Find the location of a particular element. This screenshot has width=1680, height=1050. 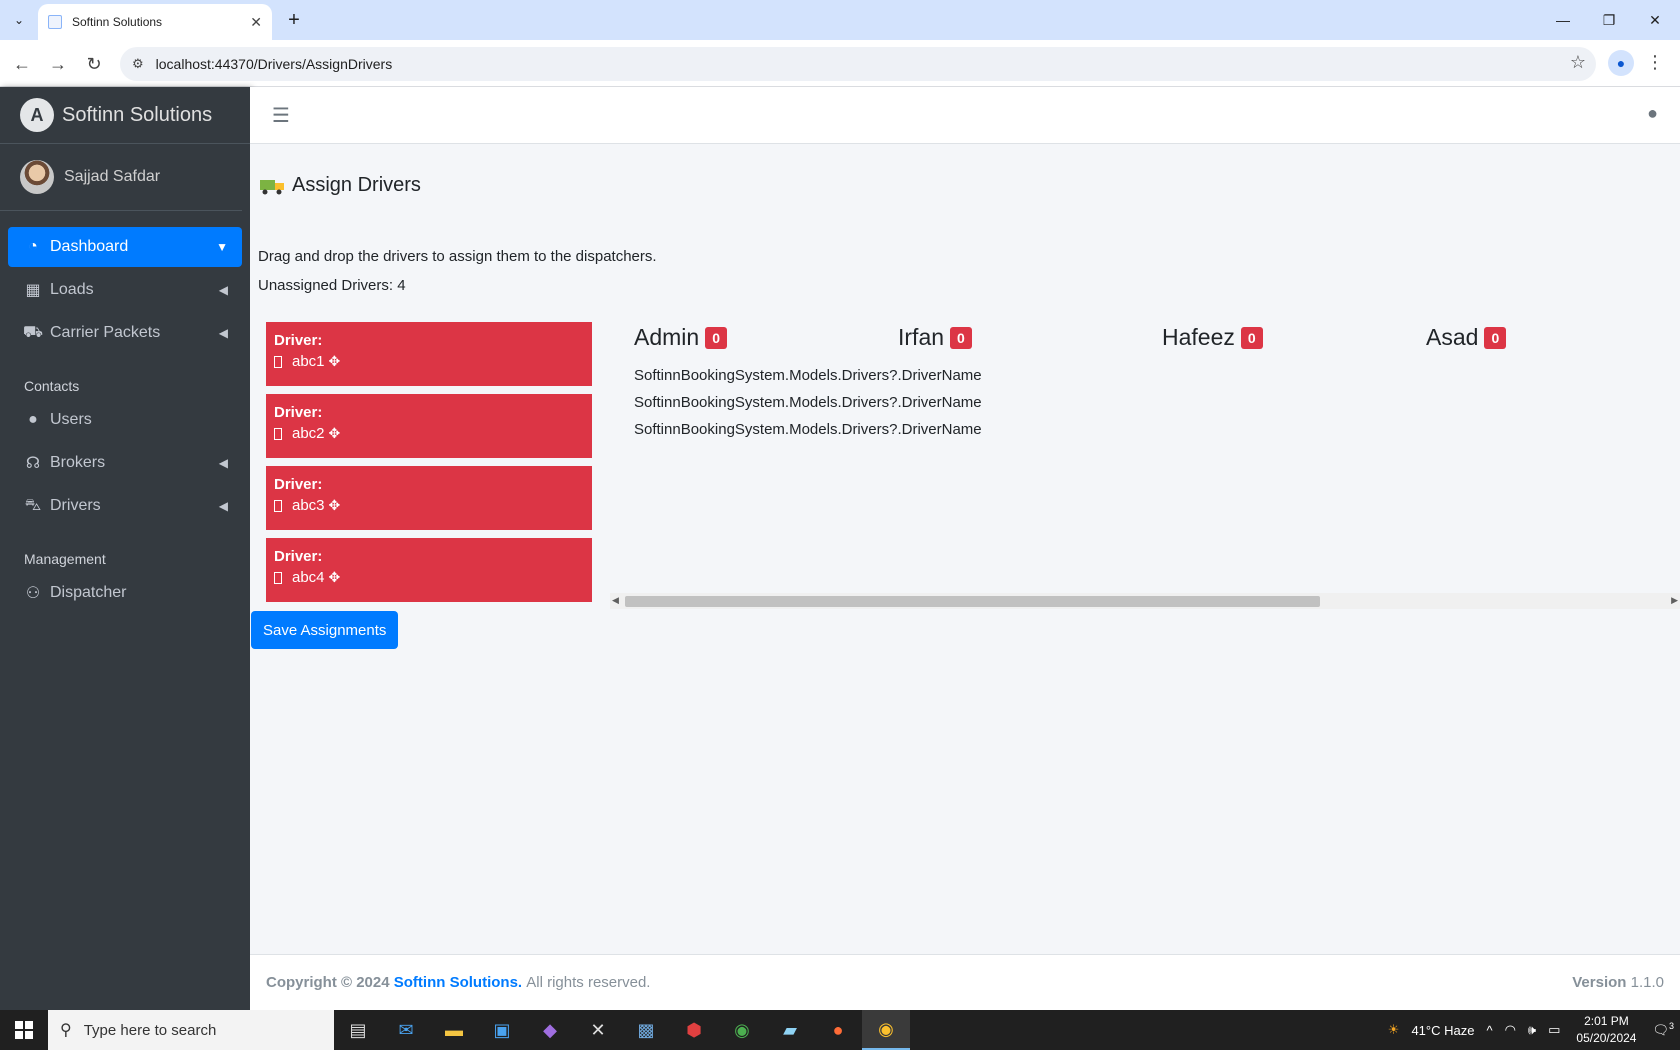

sidebar-item-dispatcher: ⚇ Dispatcher is located at coordinates (125, 593).